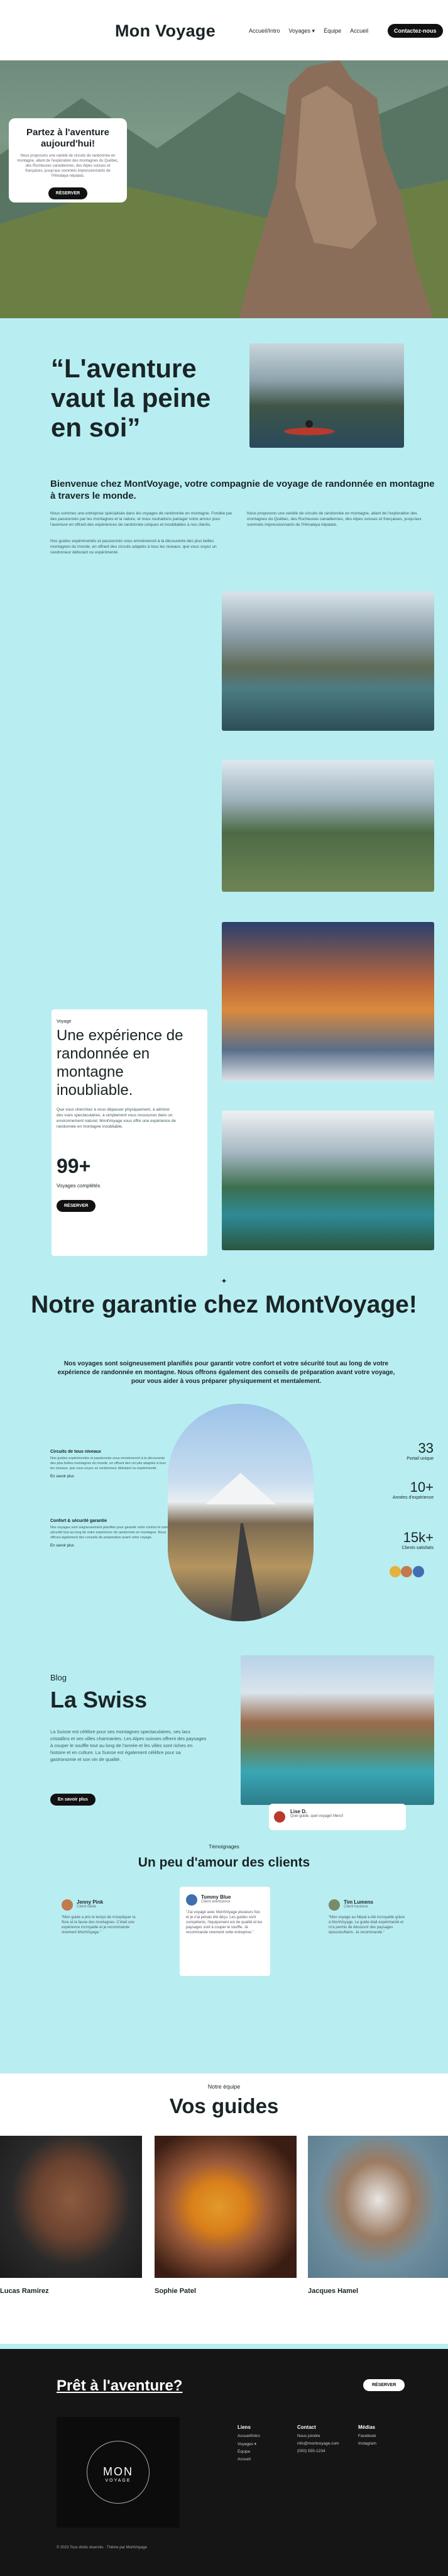 The width and height of the screenshot is (448, 2576). Describe the element at coordinates (419, 1537) in the screenshot. I see `stat-clients-value: 15k+` at that location.